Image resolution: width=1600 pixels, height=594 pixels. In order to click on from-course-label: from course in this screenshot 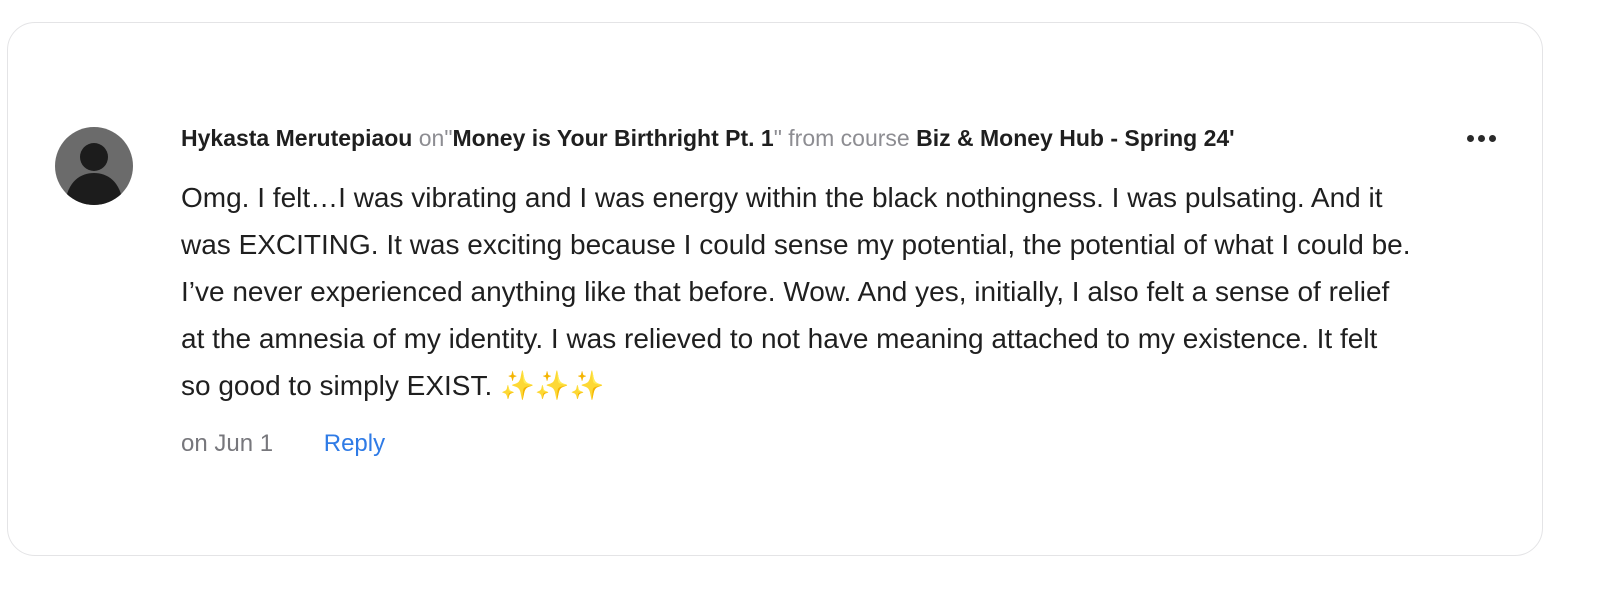, I will do `click(849, 138)`.